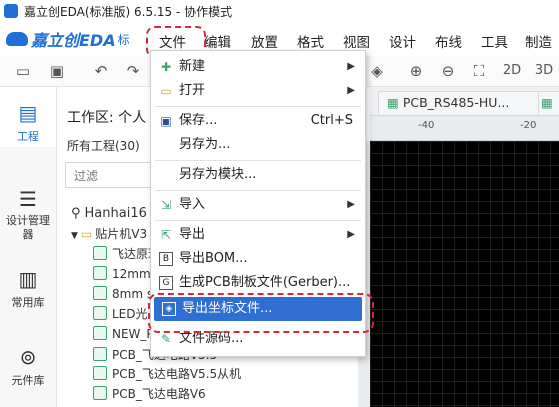  What do you see at coordinates (331, 120) in the screenshot?
I see `shortcut-label: Ctrl+S` at bounding box center [331, 120].